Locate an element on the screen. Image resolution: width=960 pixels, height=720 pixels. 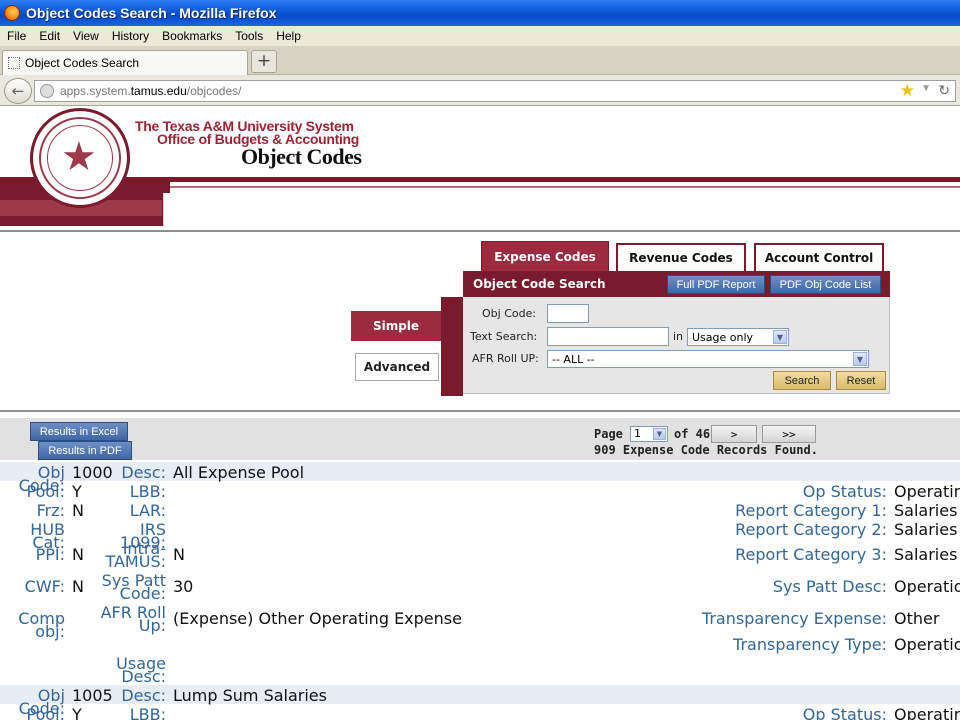
tab-bar: Object Codes Search + is located at coordinates (480, 60).